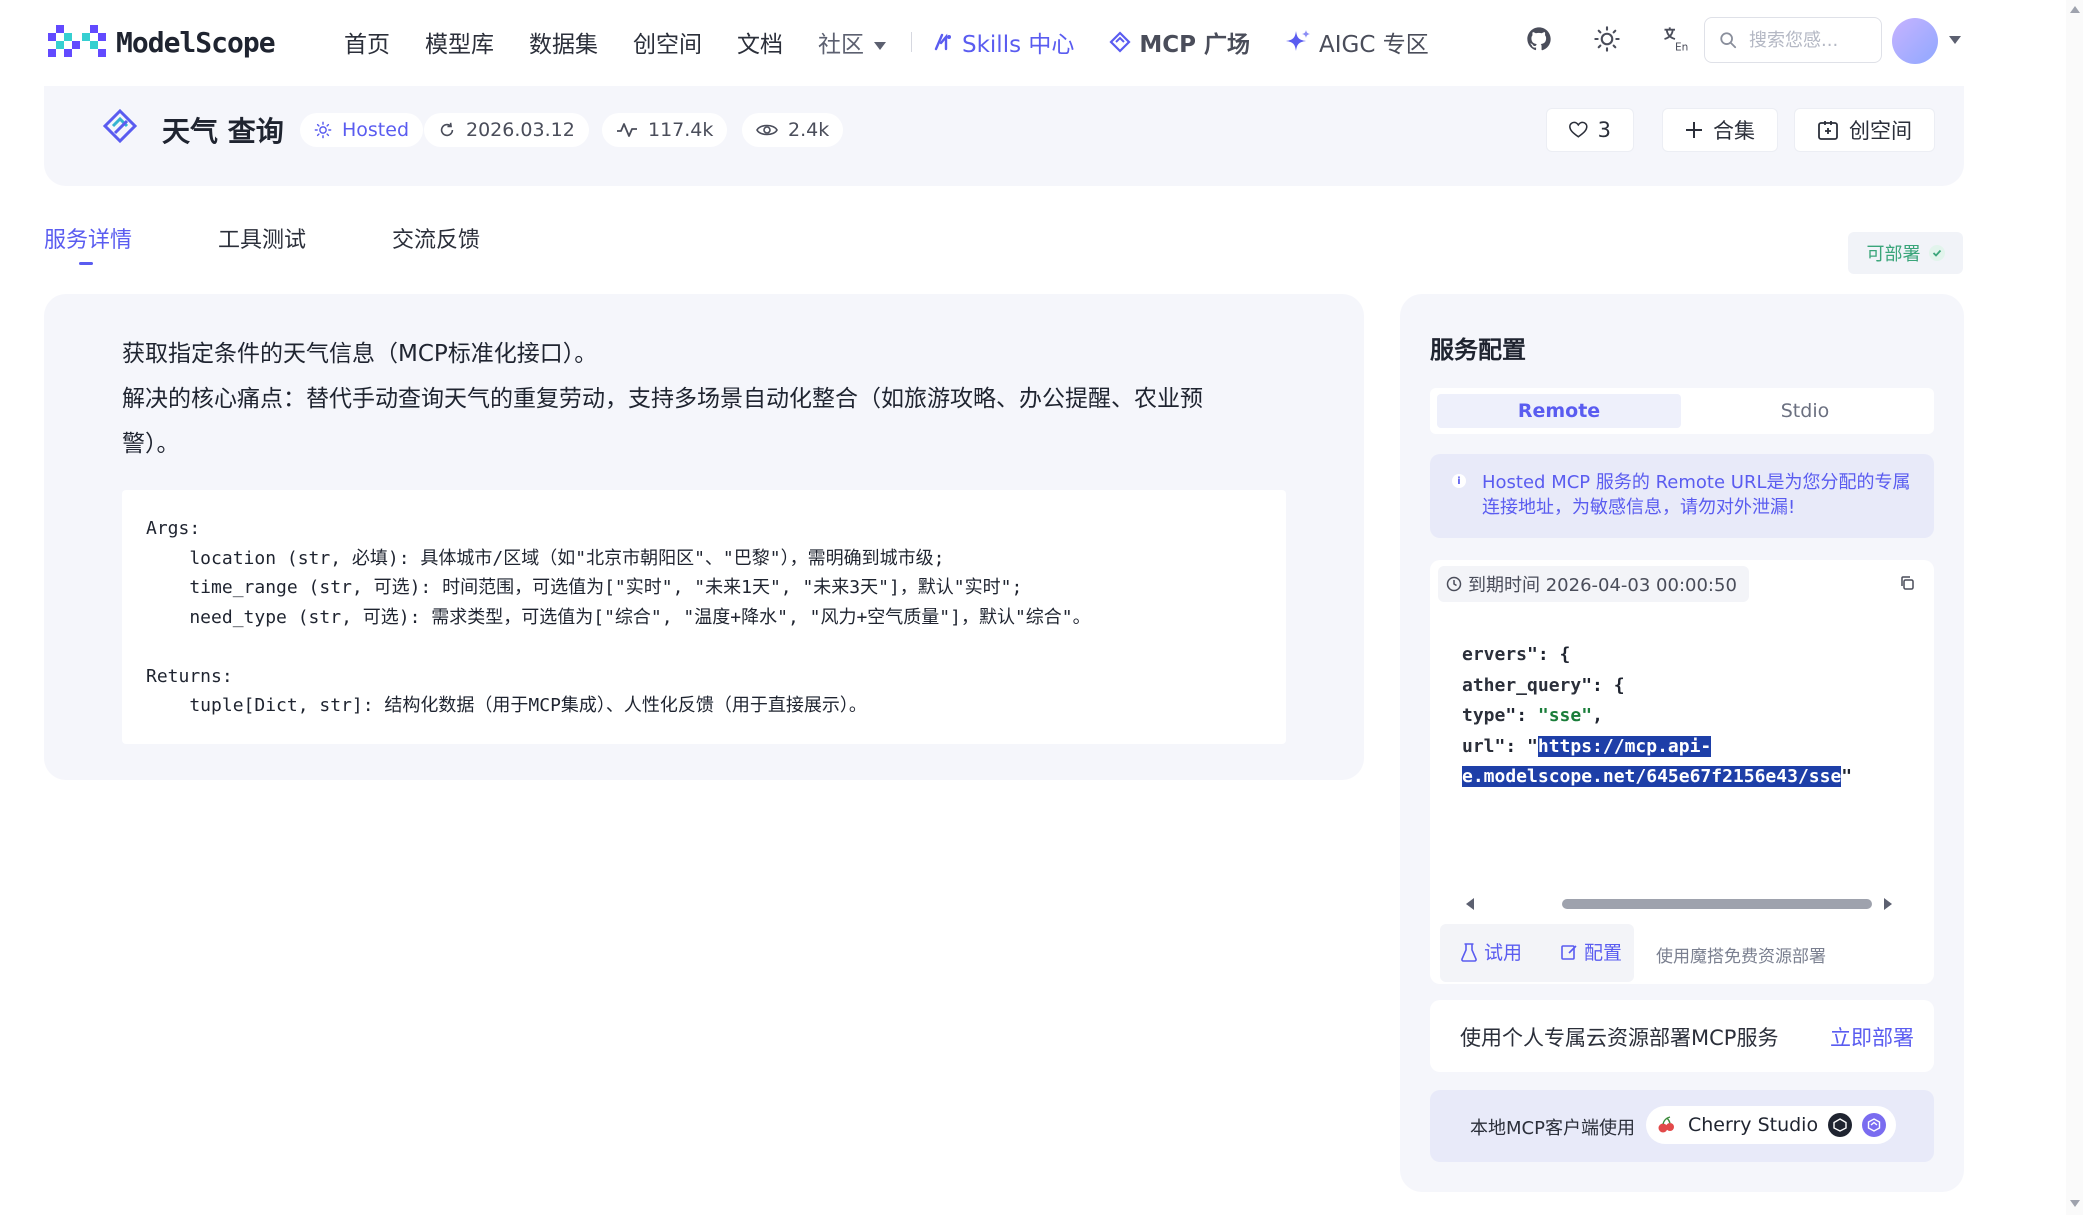 Image resolution: width=2083 pixels, height=1215 pixels. Describe the element at coordinates (1880, 131) in the screenshot. I see `create-space-label: 创空间` at that location.